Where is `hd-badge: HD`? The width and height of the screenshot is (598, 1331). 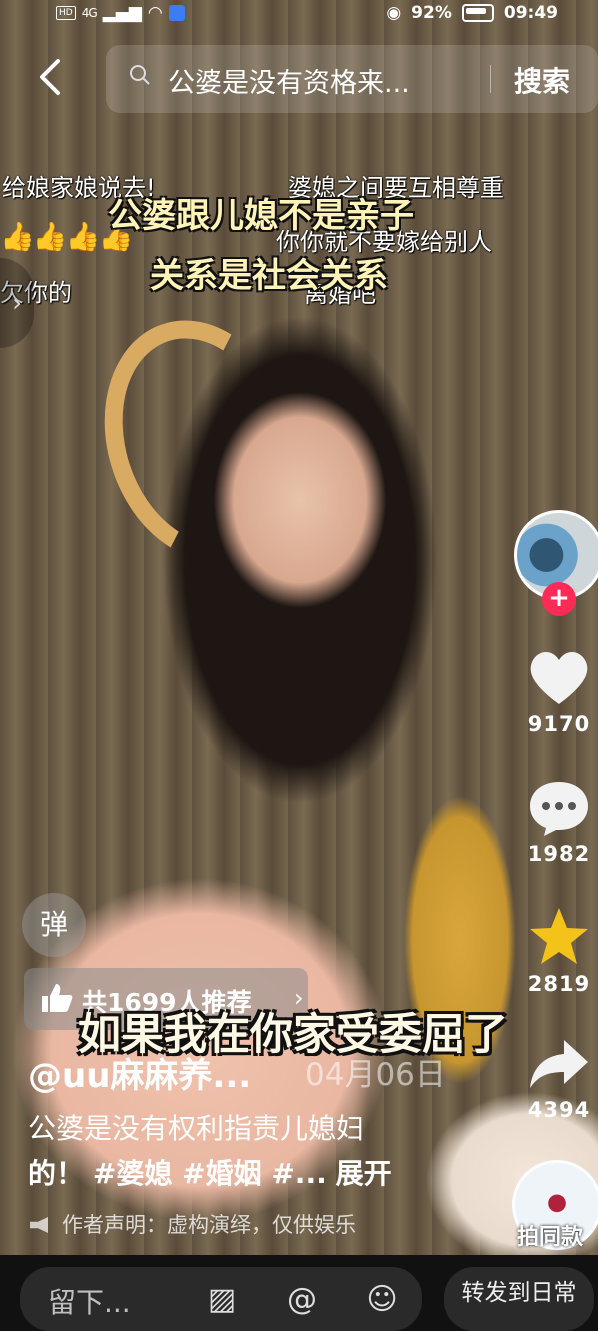
hd-badge: HD is located at coordinates (66, 13).